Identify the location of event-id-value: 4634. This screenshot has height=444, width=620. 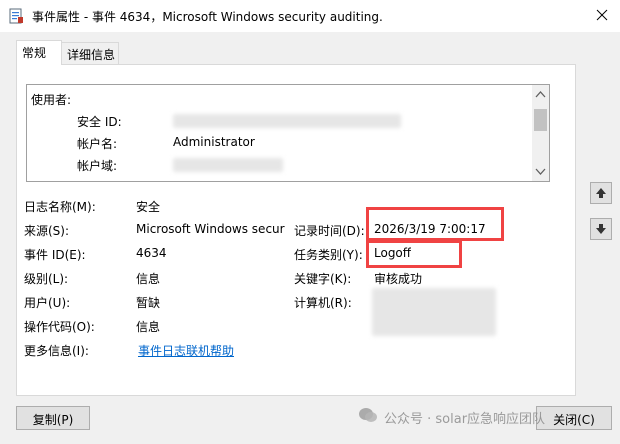
(151, 253).